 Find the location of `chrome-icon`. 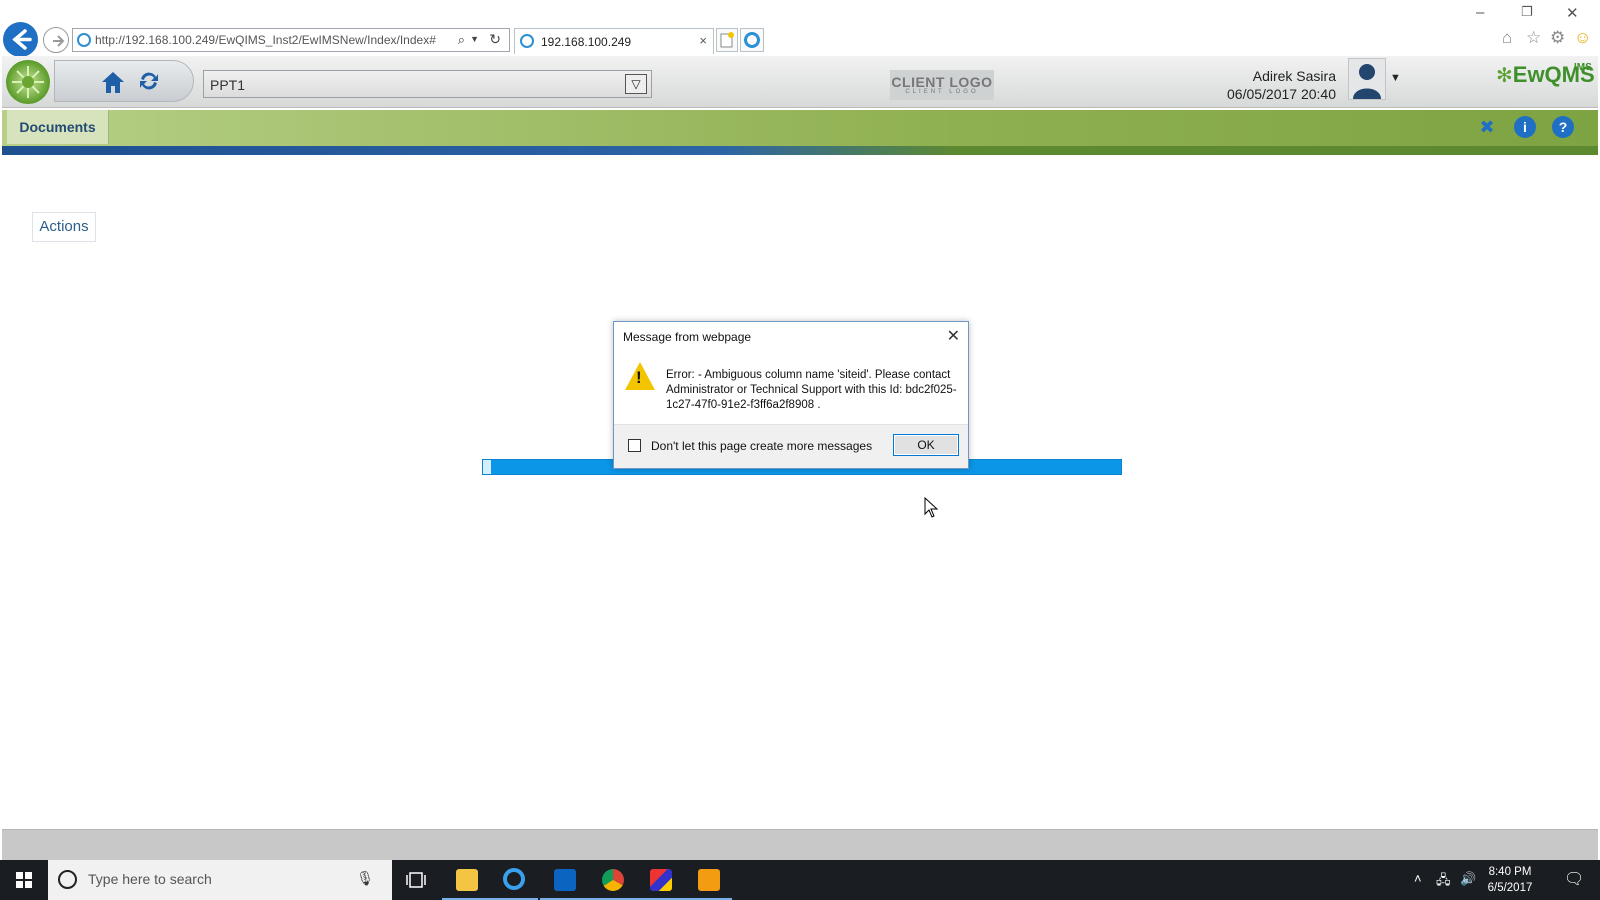

chrome-icon is located at coordinates (613, 880).